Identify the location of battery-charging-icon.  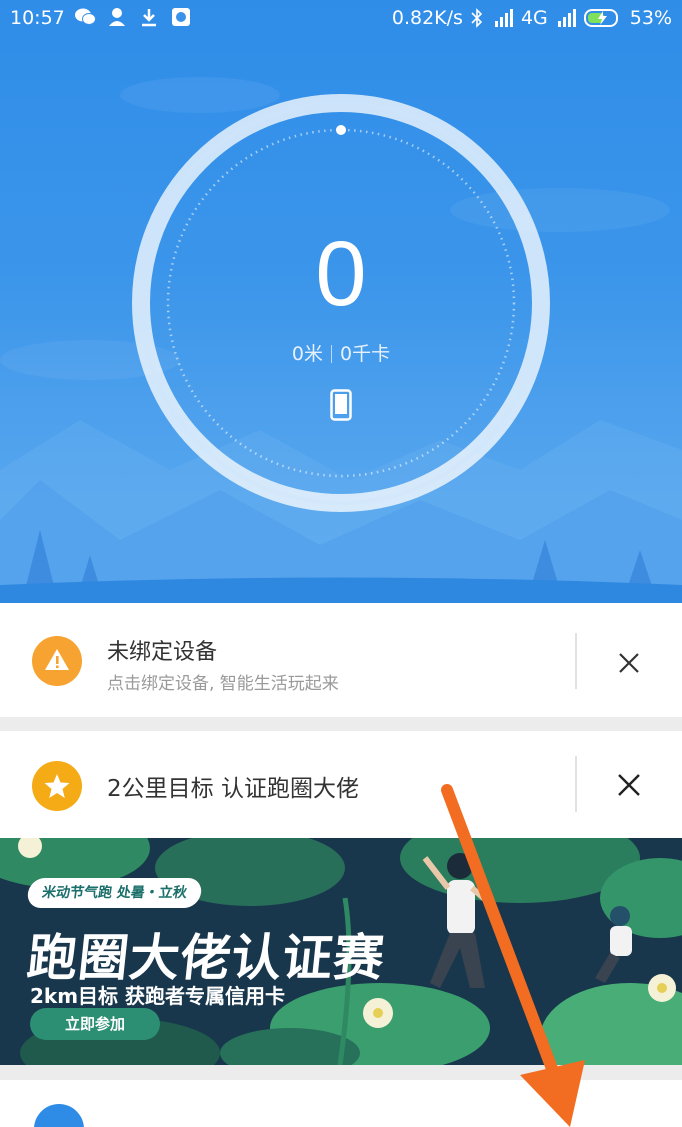
(600, 18).